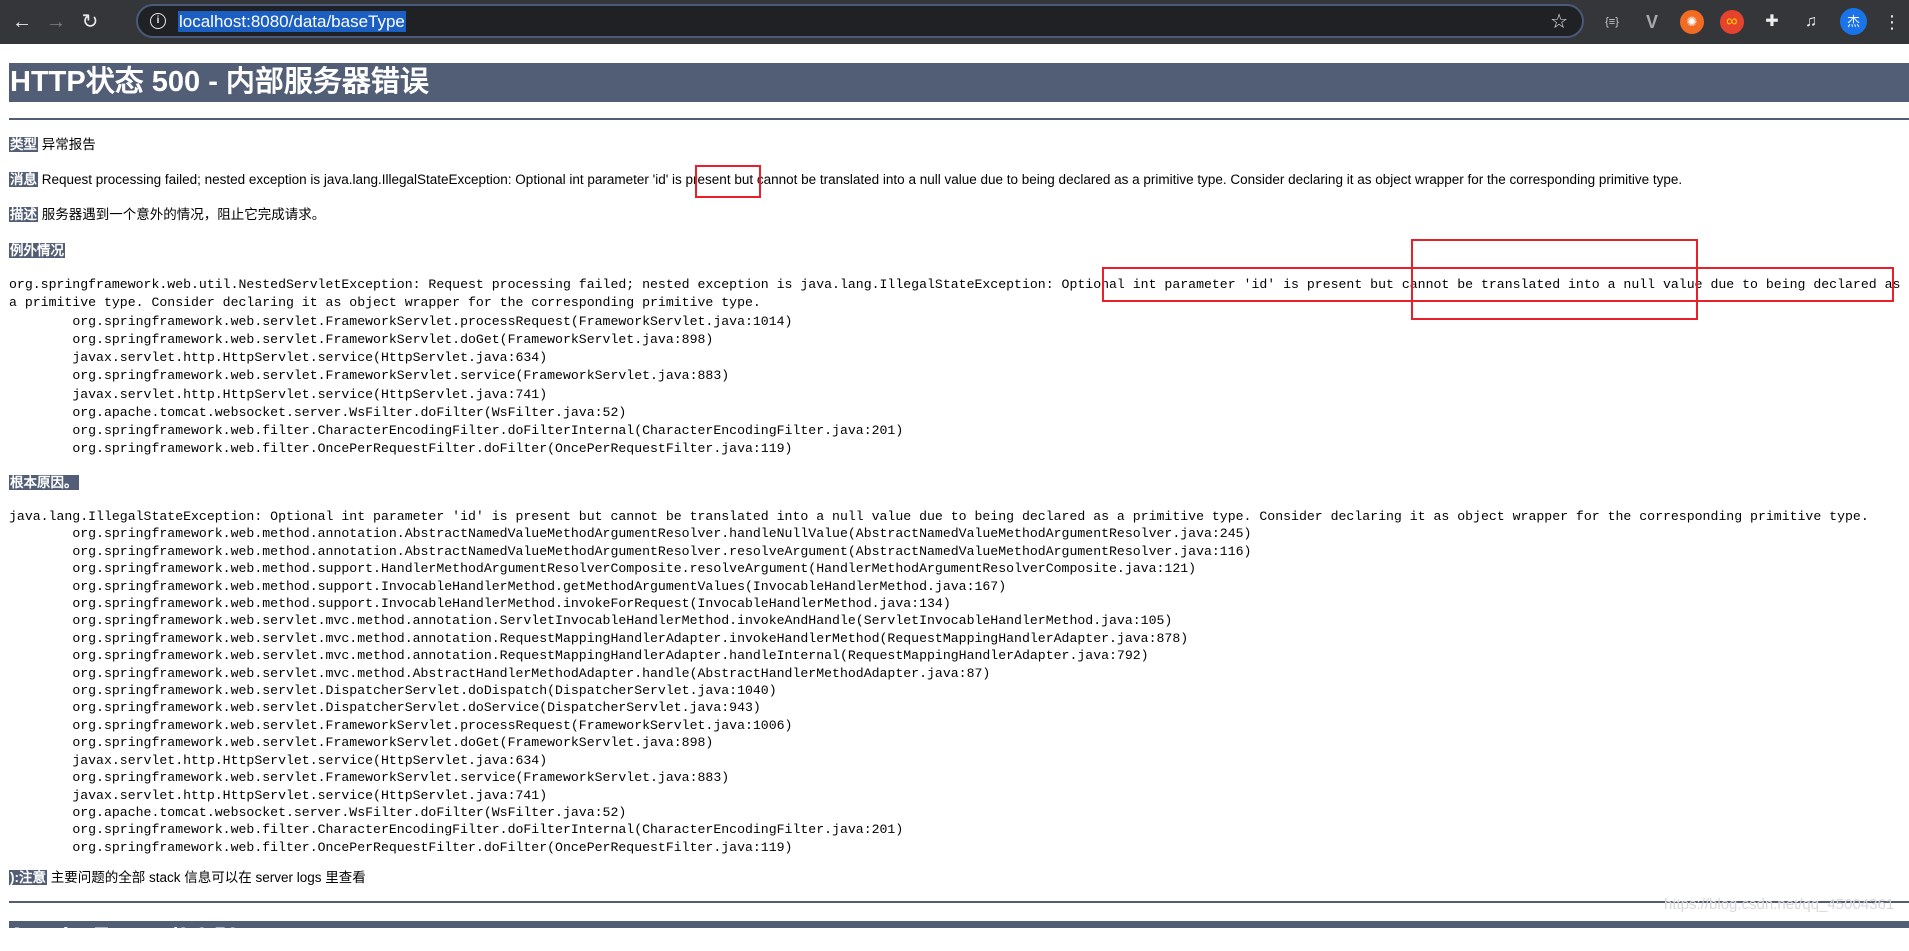  What do you see at coordinates (28, 877) in the screenshot?
I see `note-label: ):注意` at bounding box center [28, 877].